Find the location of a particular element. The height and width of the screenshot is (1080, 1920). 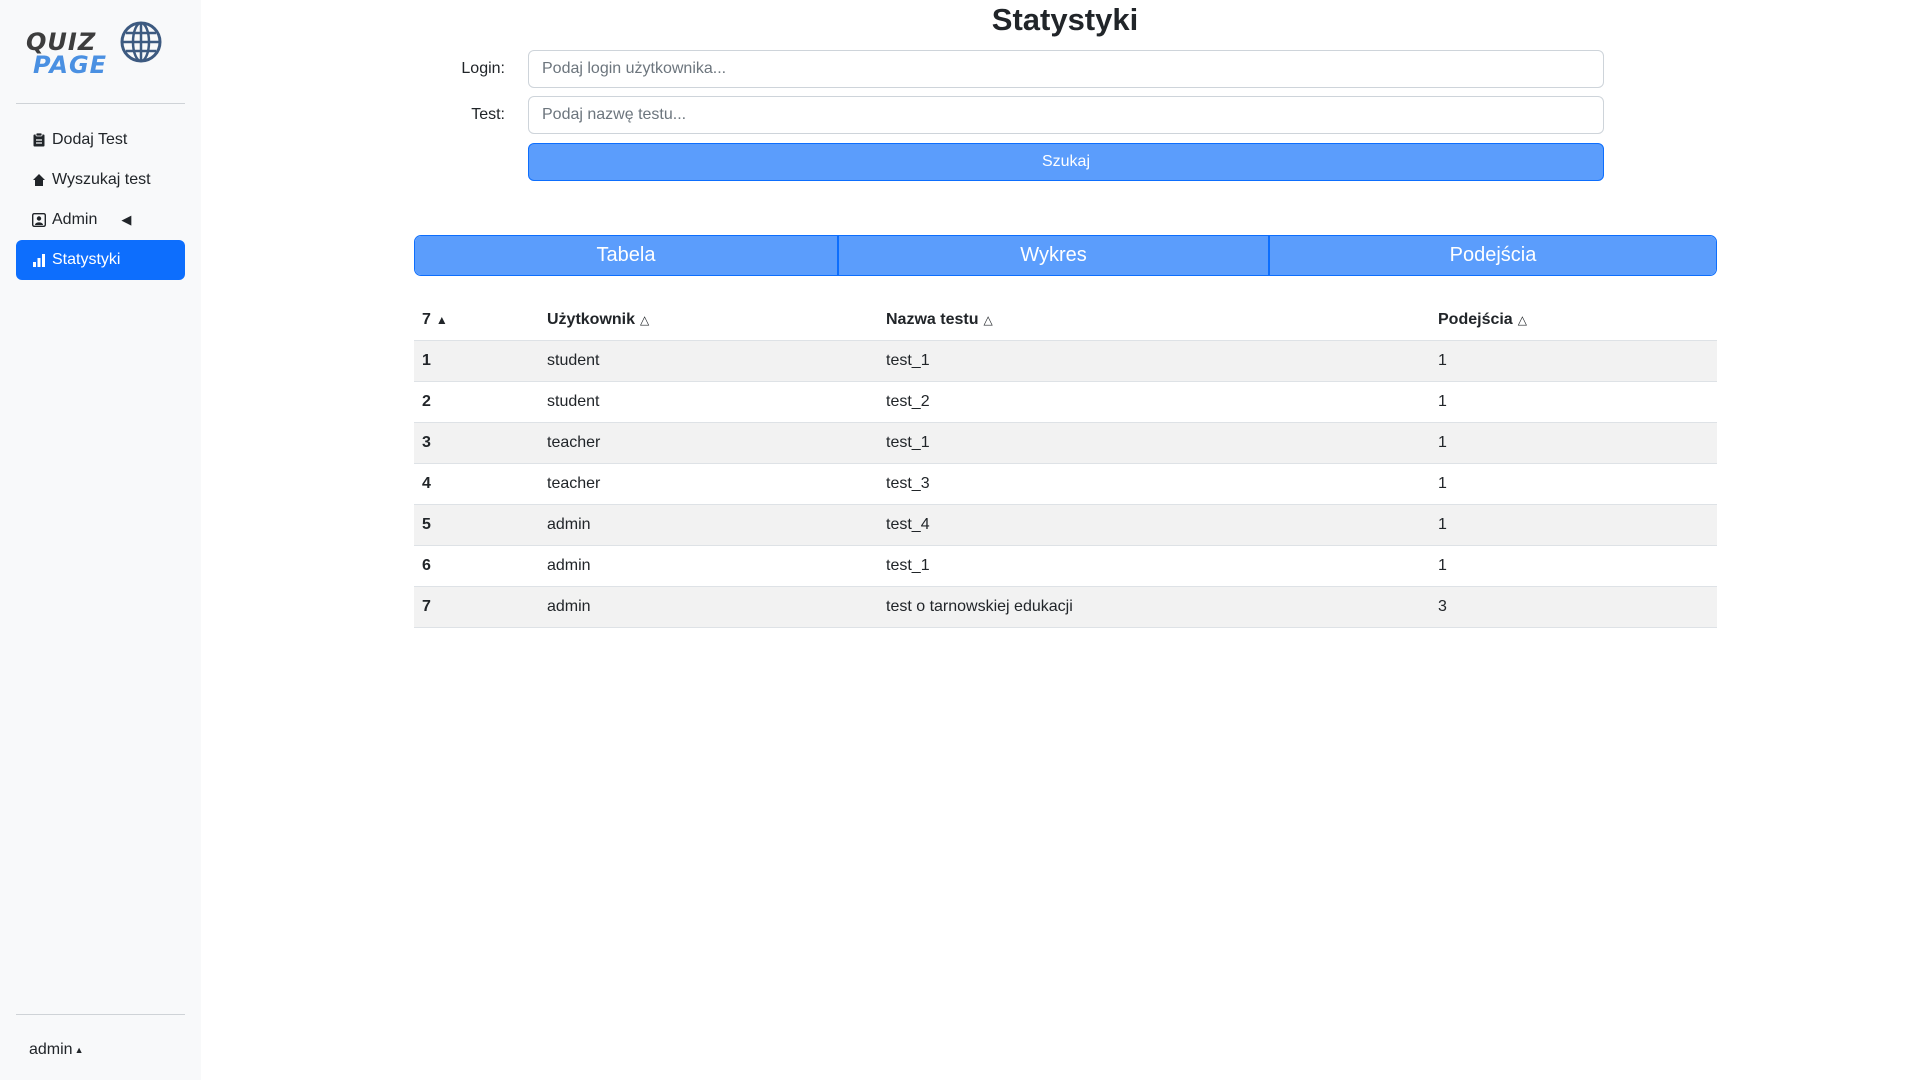

sidebar-item-label: Wyszukaj test is located at coordinates (101, 179).